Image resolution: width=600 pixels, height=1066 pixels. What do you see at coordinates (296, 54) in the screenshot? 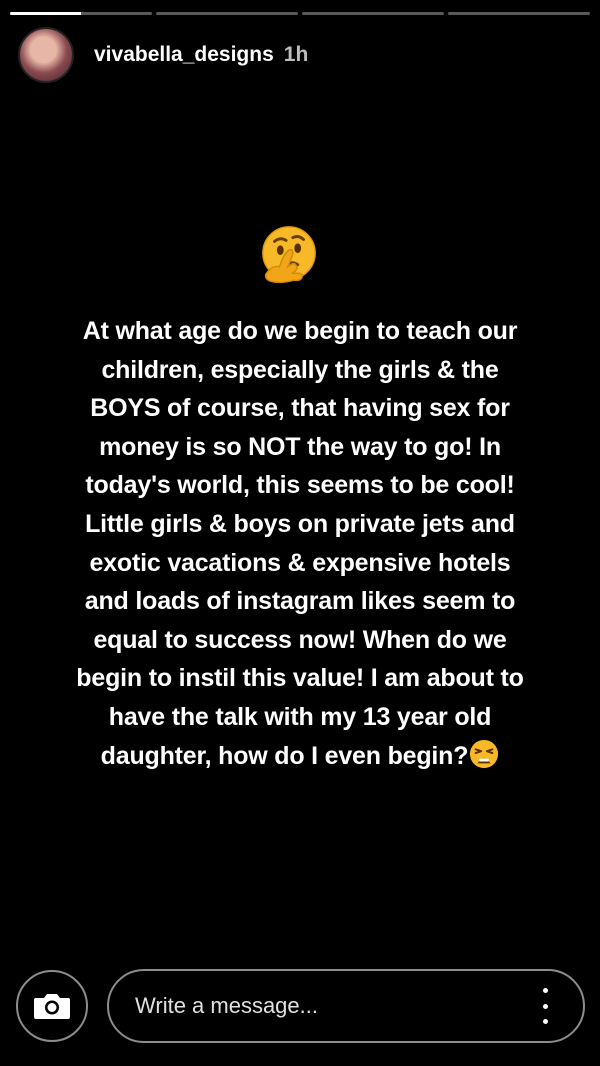
I see `post-time: 1h` at bounding box center [296, 54].